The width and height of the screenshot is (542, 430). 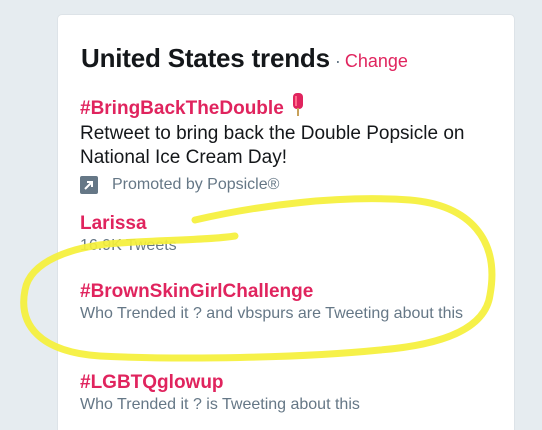 What do you see at coordinates (220, 404) in the screenshot?
I see `trend-context: Who Trended it ? is Tweeting about this` at bounding box center [220, 404].